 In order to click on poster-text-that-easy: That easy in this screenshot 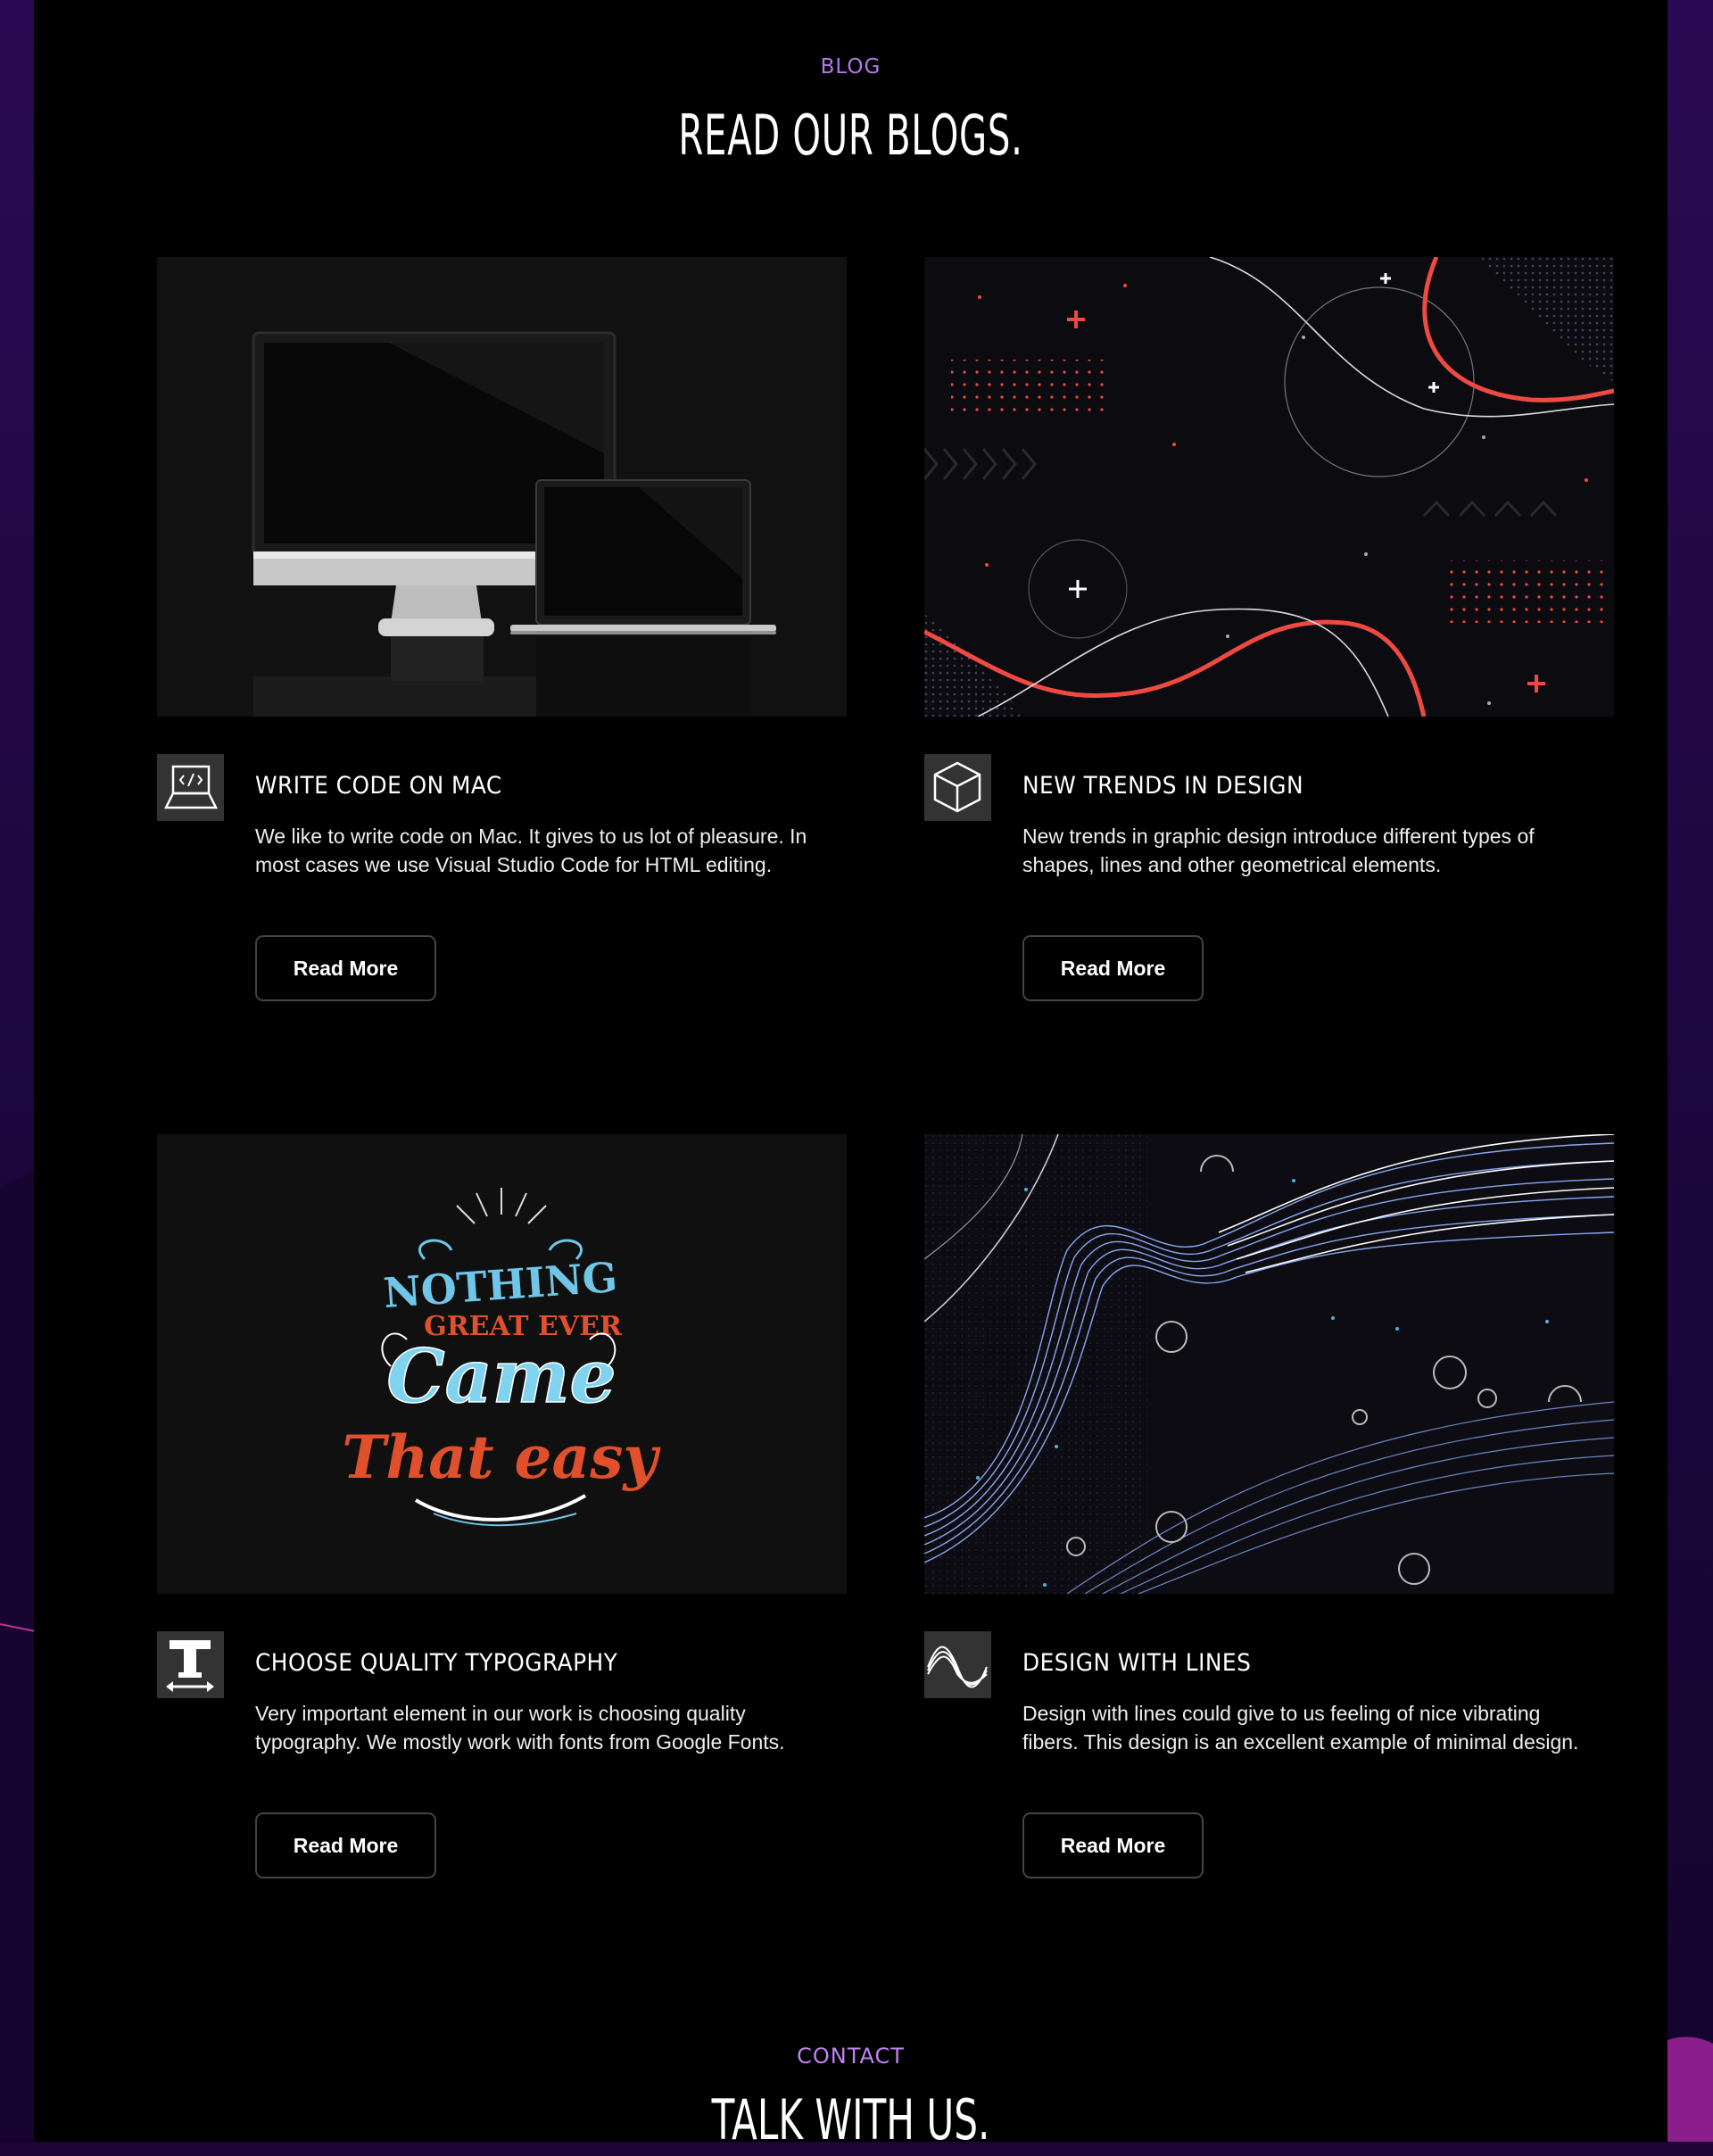, I will do `click(501, 1457)`.